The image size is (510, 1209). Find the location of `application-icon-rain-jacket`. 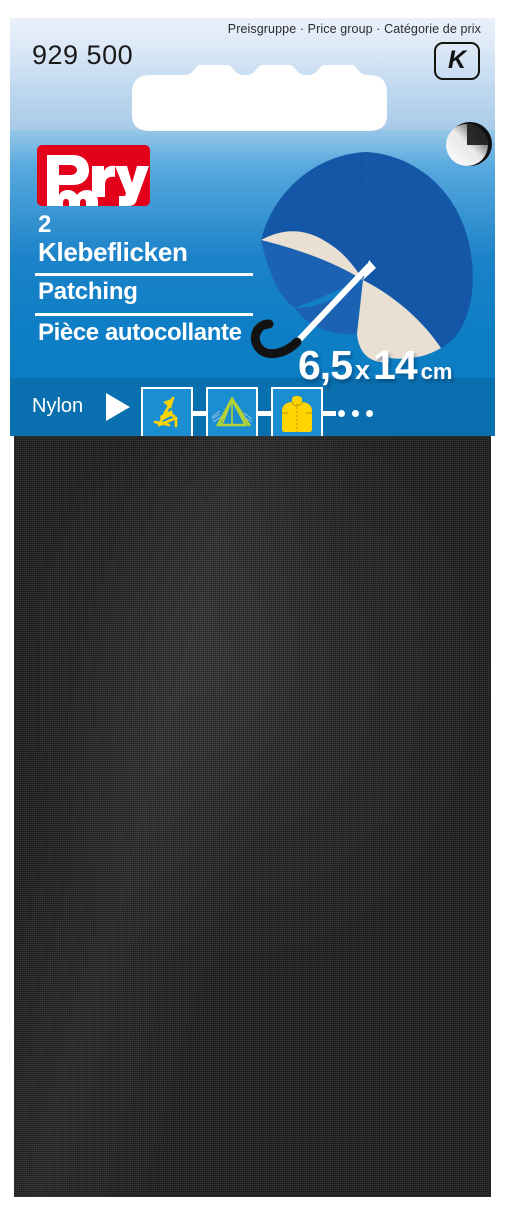

application-icon-rain-jacket is located at coordinates (297, 413).